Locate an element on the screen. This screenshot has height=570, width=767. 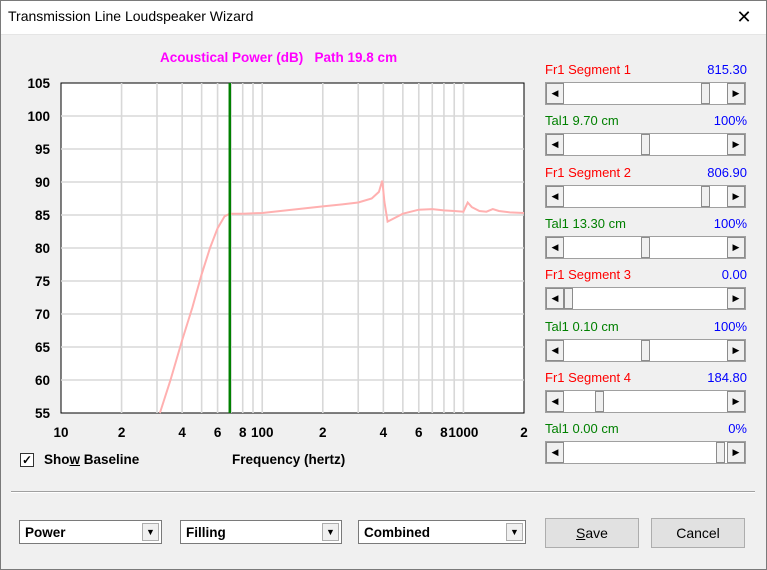
tal-label: Tal1 9.70 cm is located at coordinates (582, 120).